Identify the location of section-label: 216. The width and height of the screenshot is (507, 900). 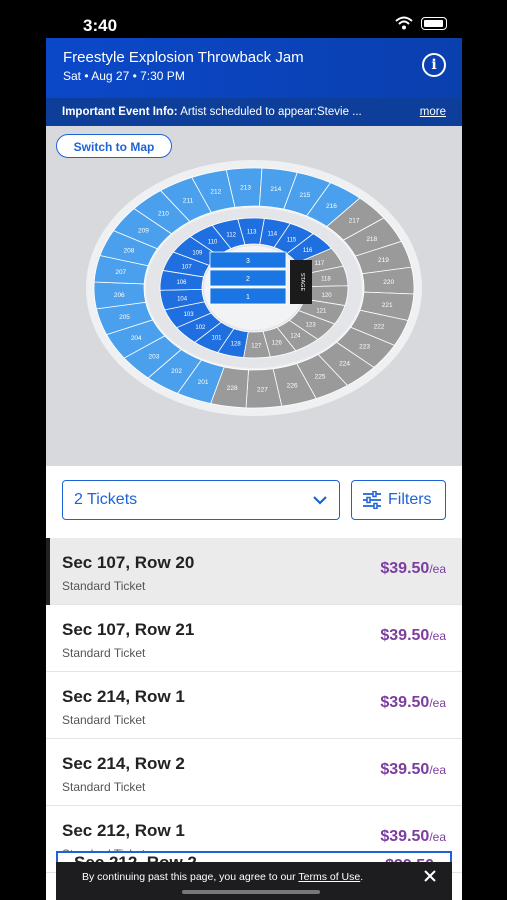
(331, 206).